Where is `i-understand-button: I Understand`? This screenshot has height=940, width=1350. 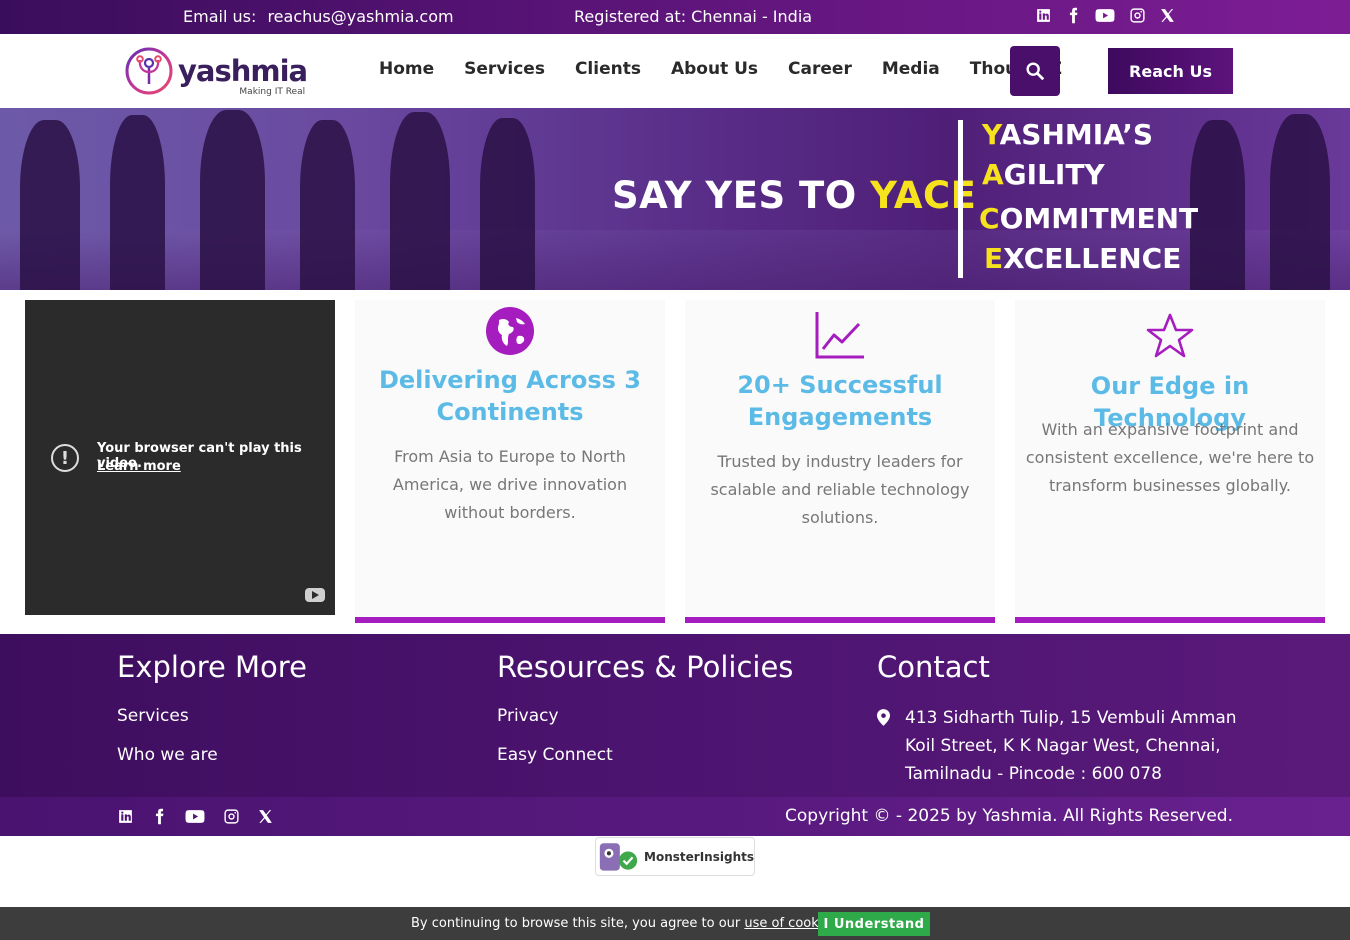 i-understand-button: I Understand is located at coordinates (874, 924).